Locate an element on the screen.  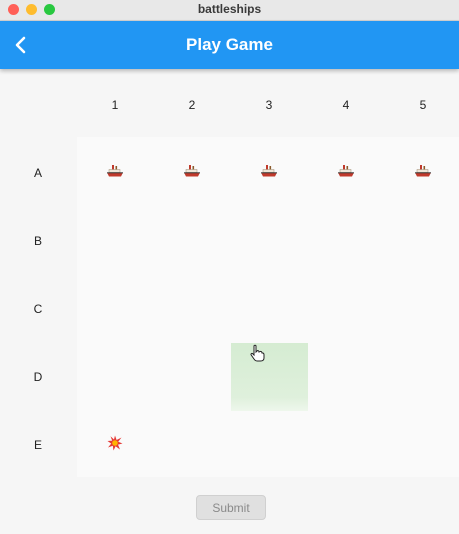
row-header: A is located at coordinates (38, 173).